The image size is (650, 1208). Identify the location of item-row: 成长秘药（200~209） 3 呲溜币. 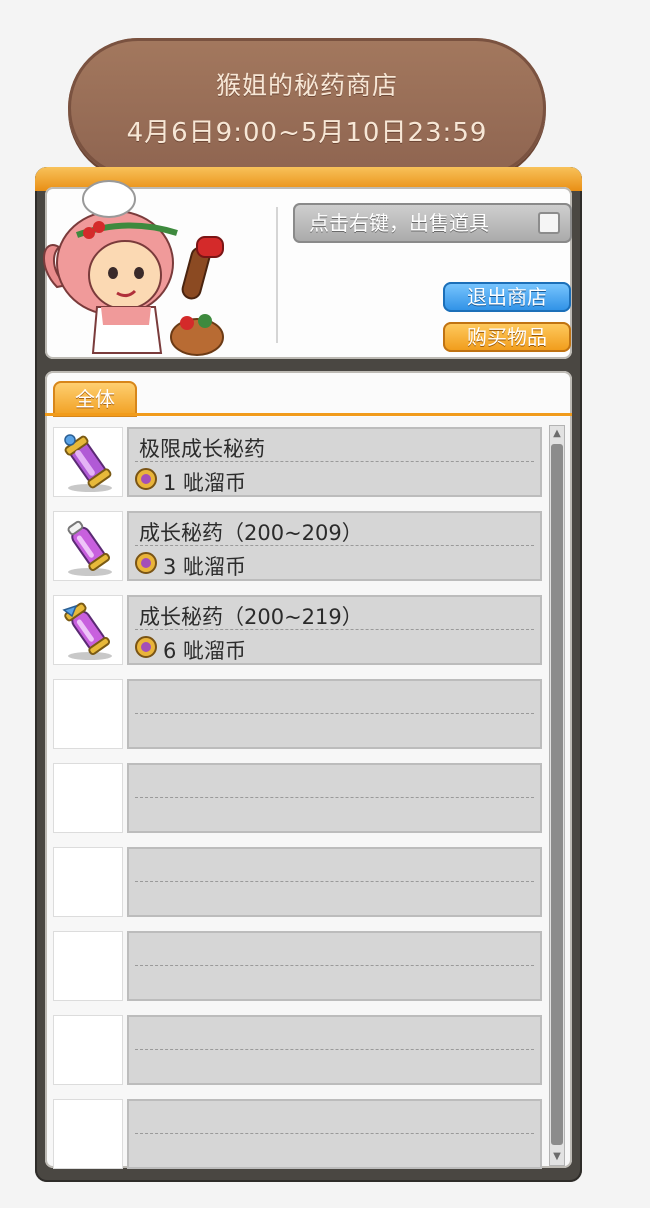
(298, 547).